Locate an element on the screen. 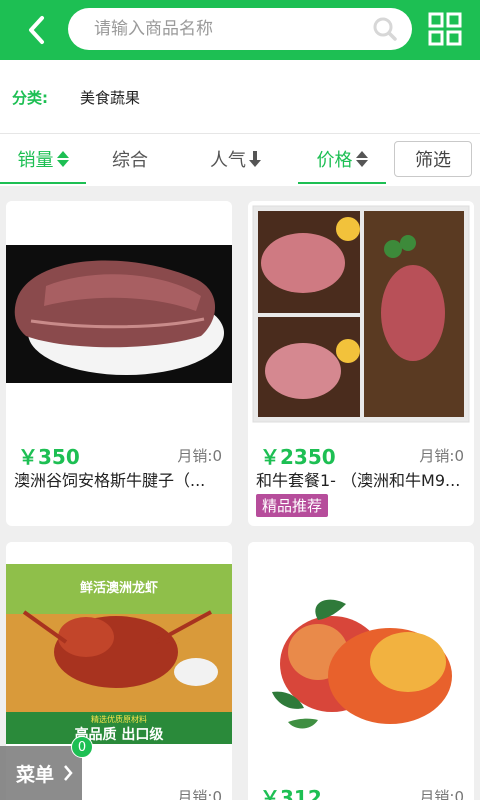 The width and height of the screenshot is (480, 800). menu-label: 菜单 is located at coordinates (35, 774).